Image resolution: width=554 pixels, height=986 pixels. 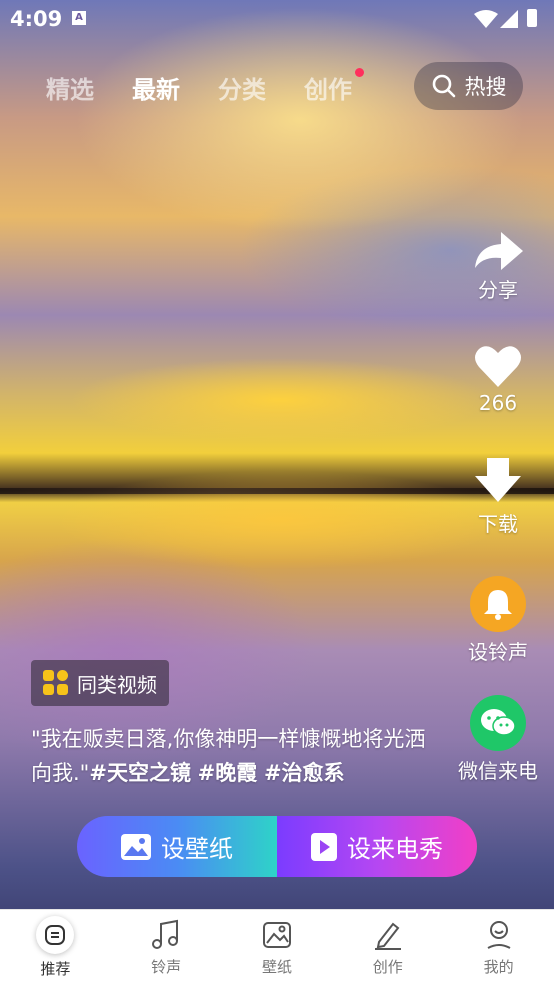 What do you see at coordinates (165, 934) in the screenshot?
I see `music-icon` at bounding box center [165, 934].